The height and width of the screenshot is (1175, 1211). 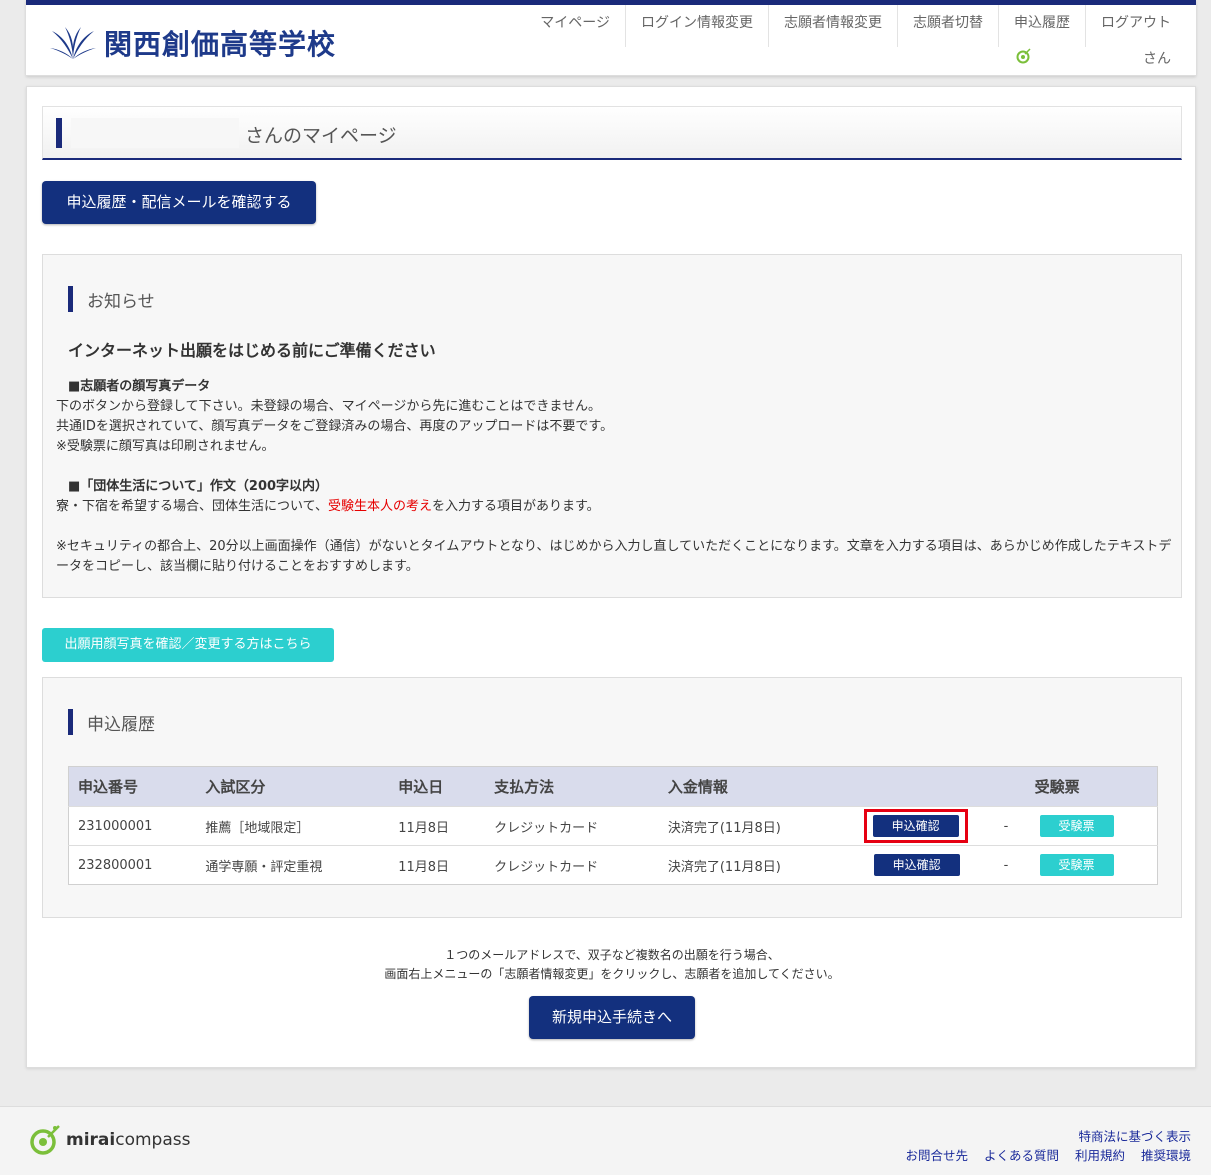 What do you see at coordinates (575, 26) in the screenshot?
I see `nav-mypage: マイページ` at bounding box center [575, 26].